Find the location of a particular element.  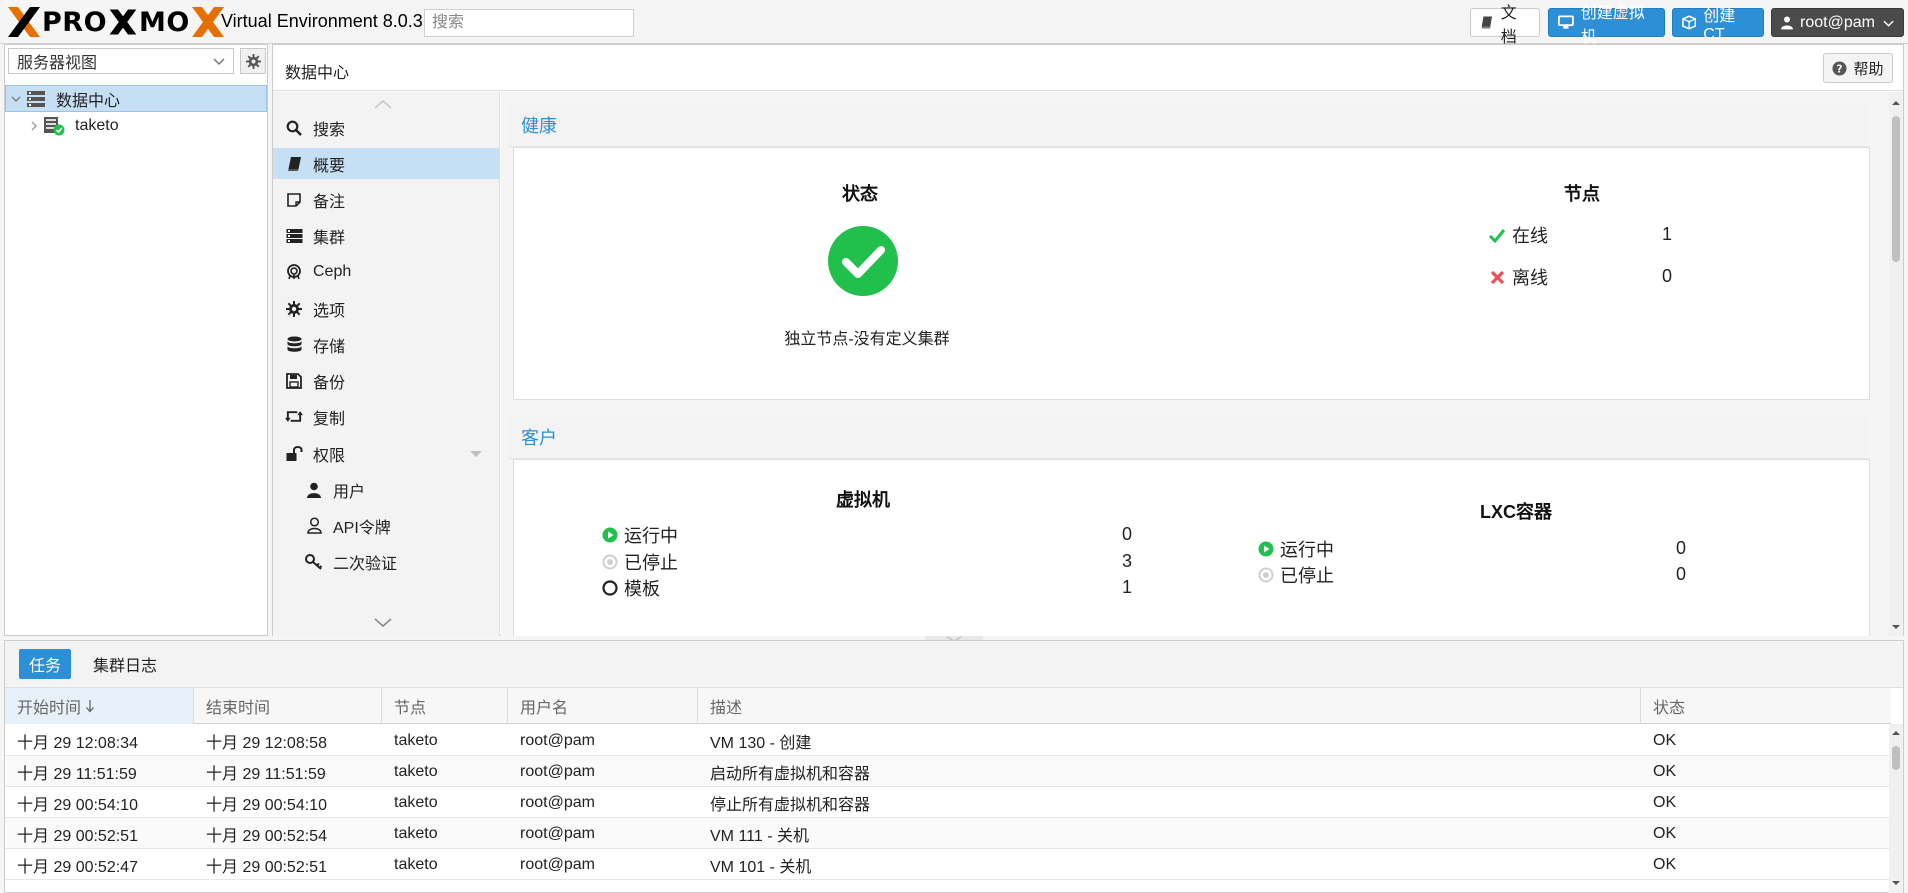

menu-item-label: 用户 is located at coordinates (349, 492).